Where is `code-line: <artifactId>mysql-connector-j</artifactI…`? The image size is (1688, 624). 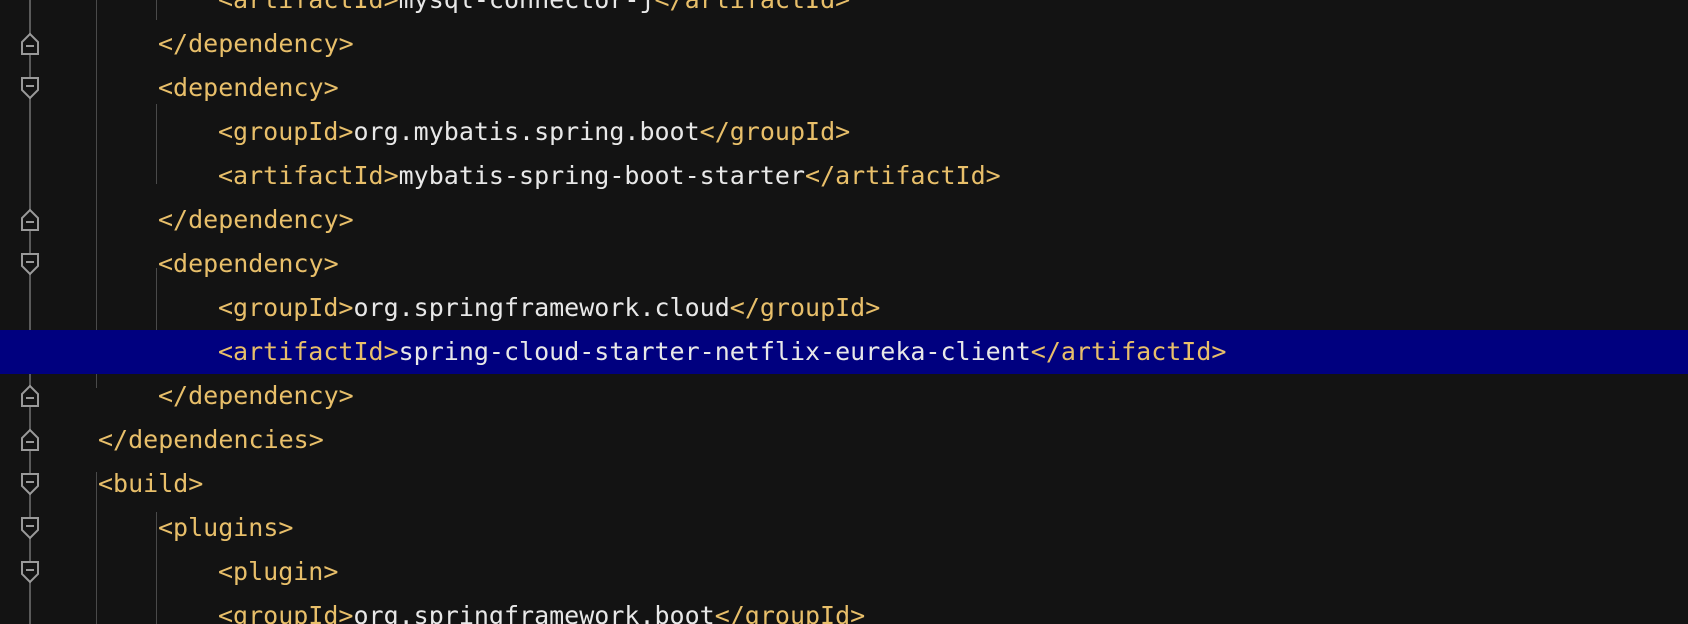
code-line: <artifactId>mysql-connector-j</artifactI… is located at coordinates (844, 11).